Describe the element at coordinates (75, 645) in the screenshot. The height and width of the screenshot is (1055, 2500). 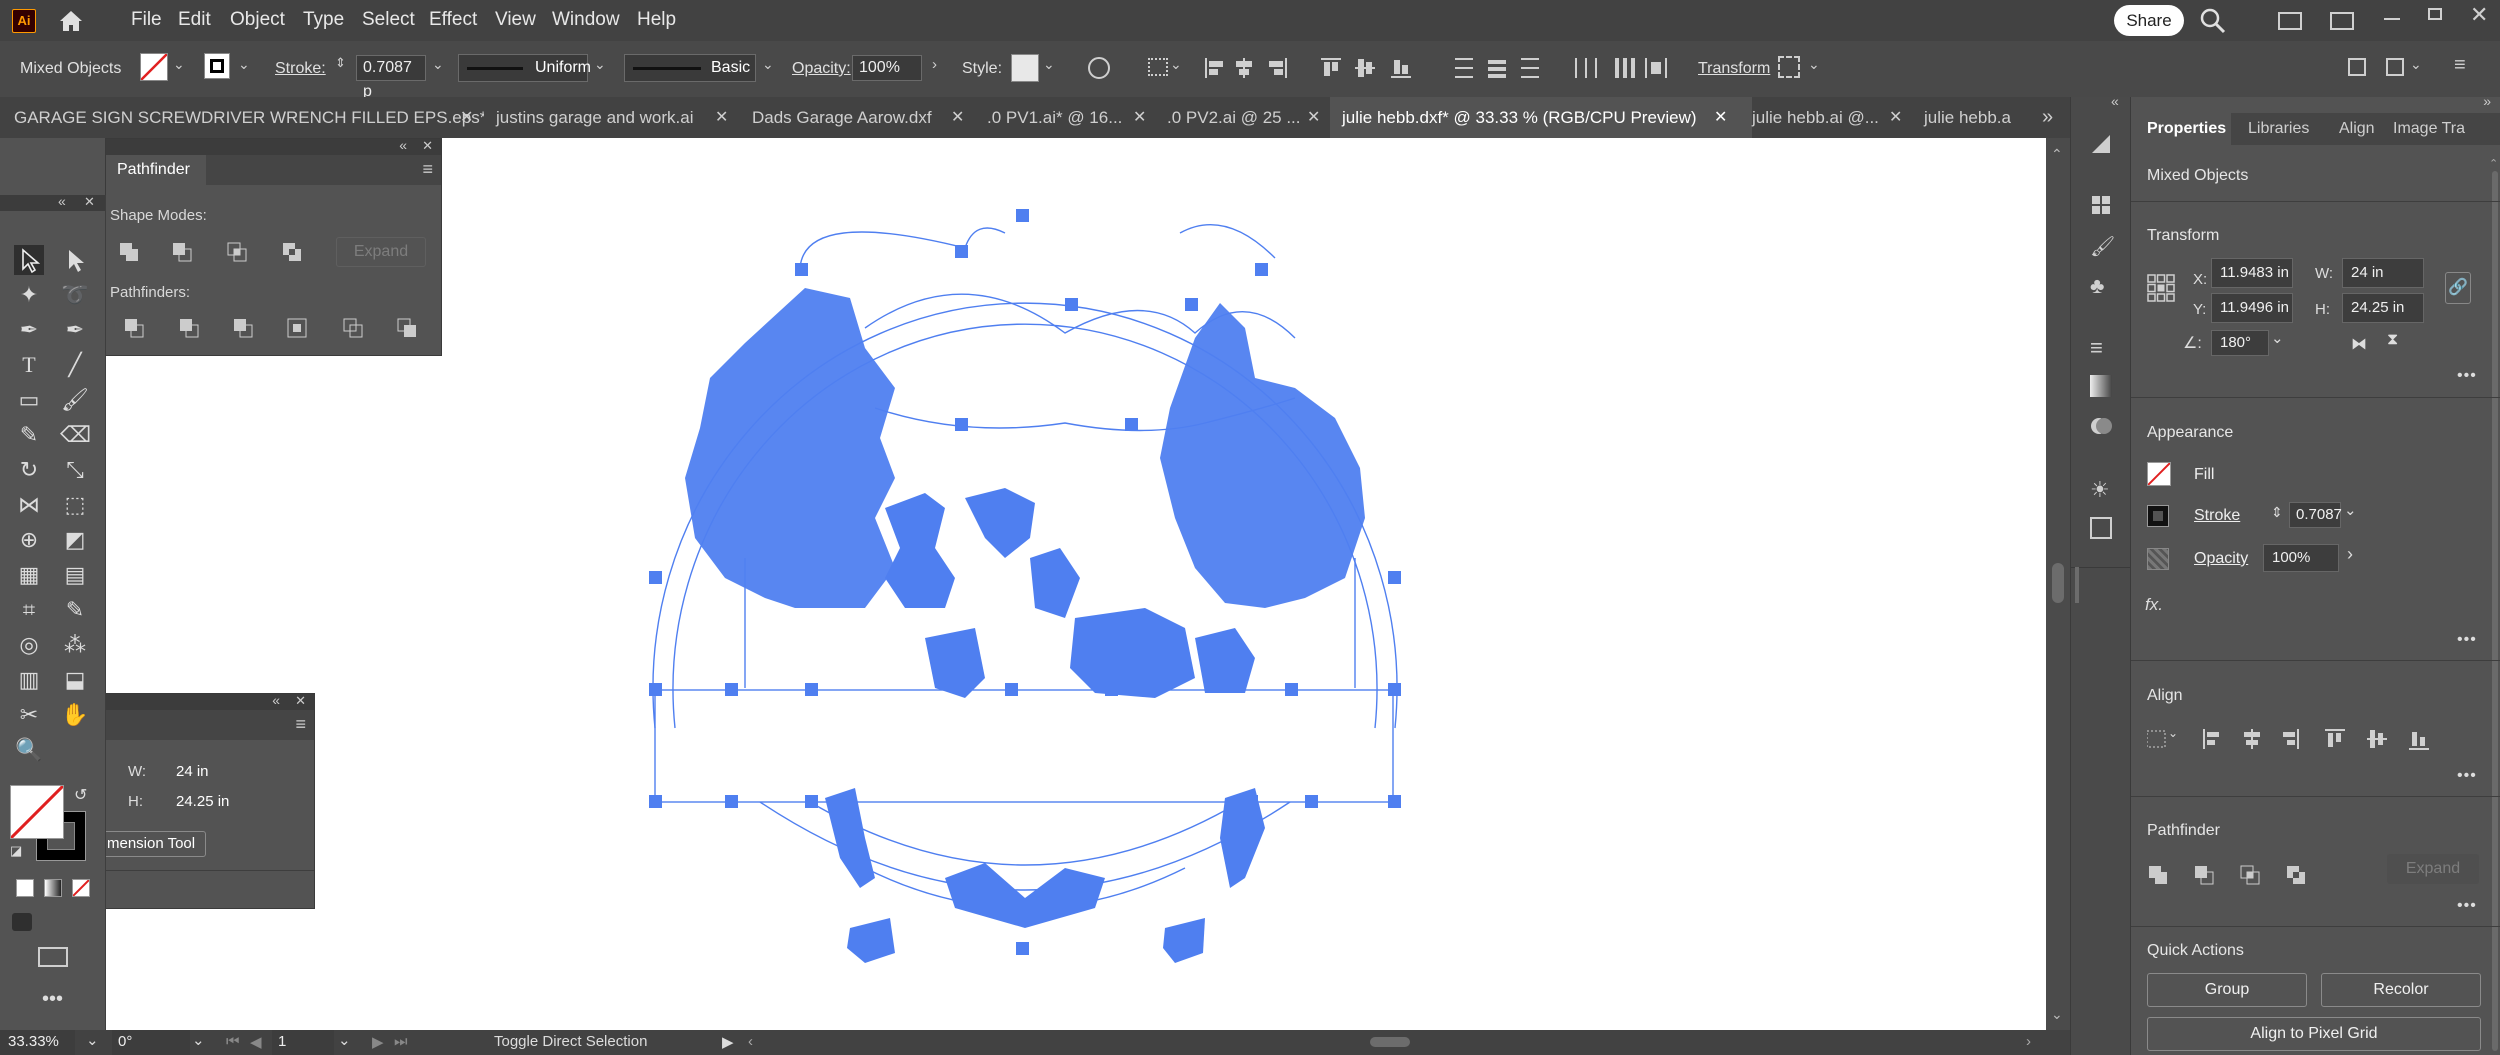
I see `symbol-sprayer-icon: ⁂` at that location.